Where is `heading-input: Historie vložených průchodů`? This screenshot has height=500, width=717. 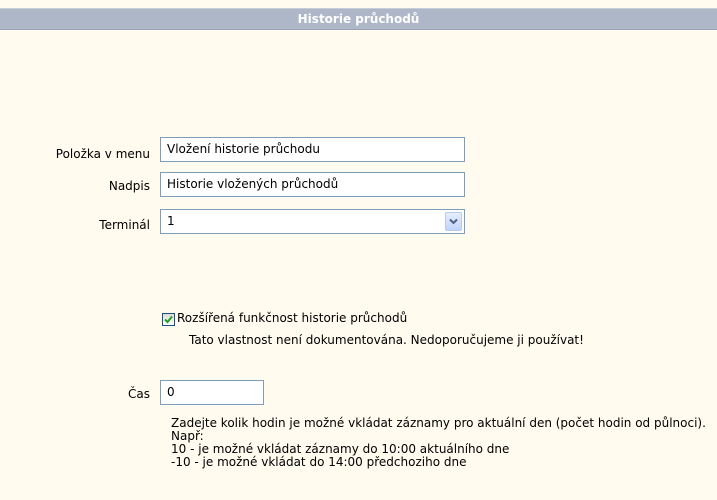 heading-input: Historie vložených průchodů is located at coordinates (312, 184).